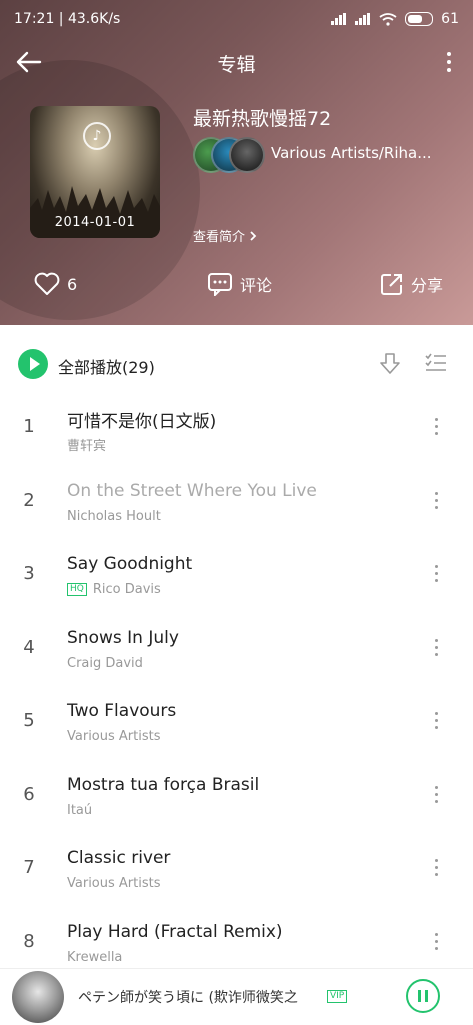 Image resolution: width=473 pixels, height=1025 pixels. Describe the element at coordinates (188, 998) in the screenshot. I see `now-playing-title: ペテン師が笑う頃に (欺诈师微笑之` at that location.